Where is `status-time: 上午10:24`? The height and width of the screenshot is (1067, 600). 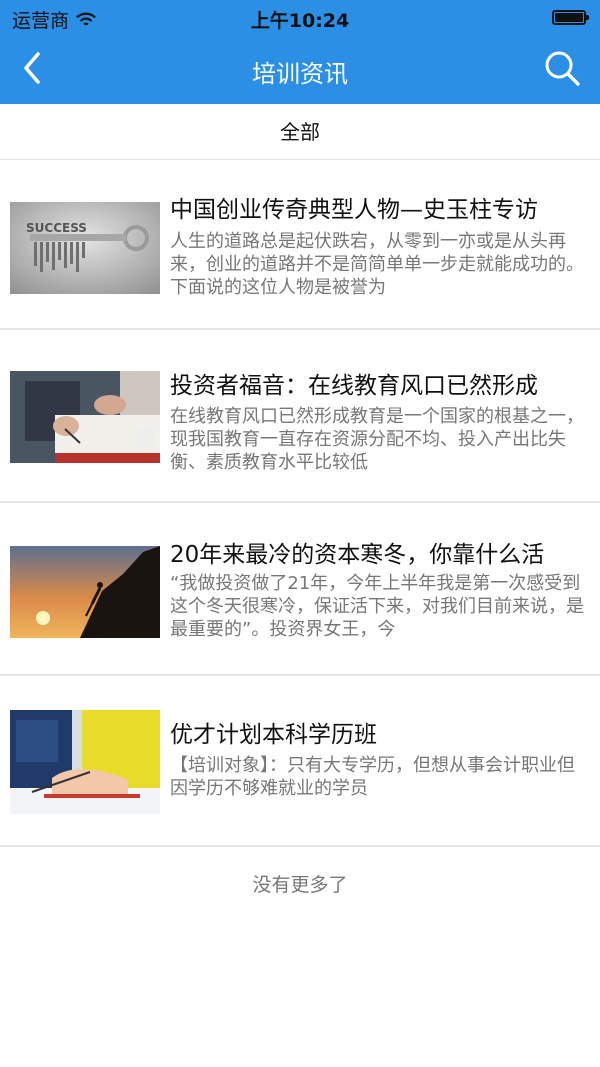
status-time: 上午10:24 is located at coordinates (300, 21).